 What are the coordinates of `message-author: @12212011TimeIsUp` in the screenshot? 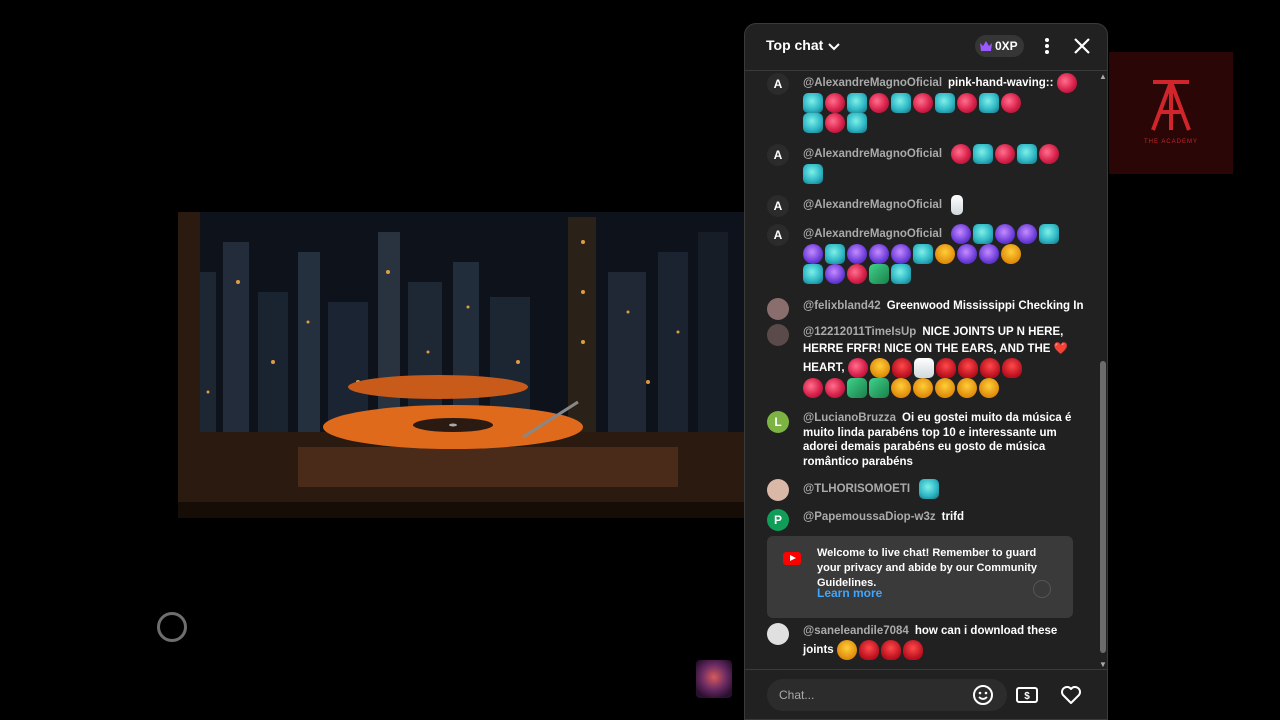 It's located at (859, 332).